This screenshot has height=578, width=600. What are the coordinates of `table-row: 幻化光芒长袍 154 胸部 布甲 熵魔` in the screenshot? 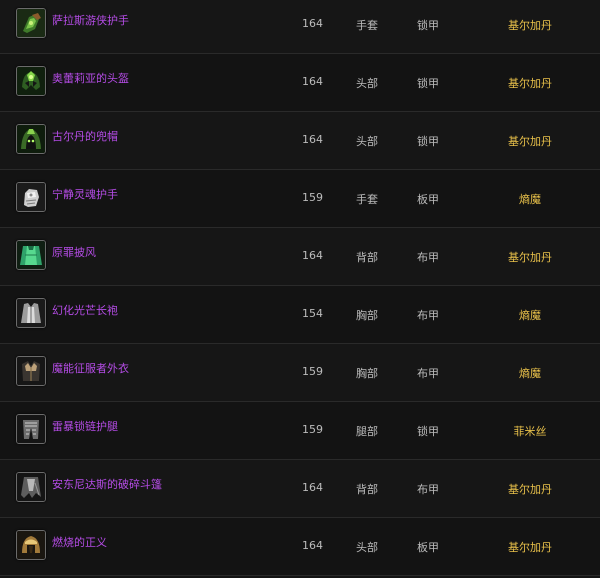 It's located at (300, 315).